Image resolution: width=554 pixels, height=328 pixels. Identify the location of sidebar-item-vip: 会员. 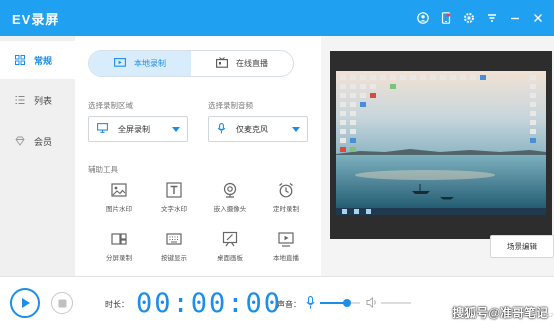
(37, 141).